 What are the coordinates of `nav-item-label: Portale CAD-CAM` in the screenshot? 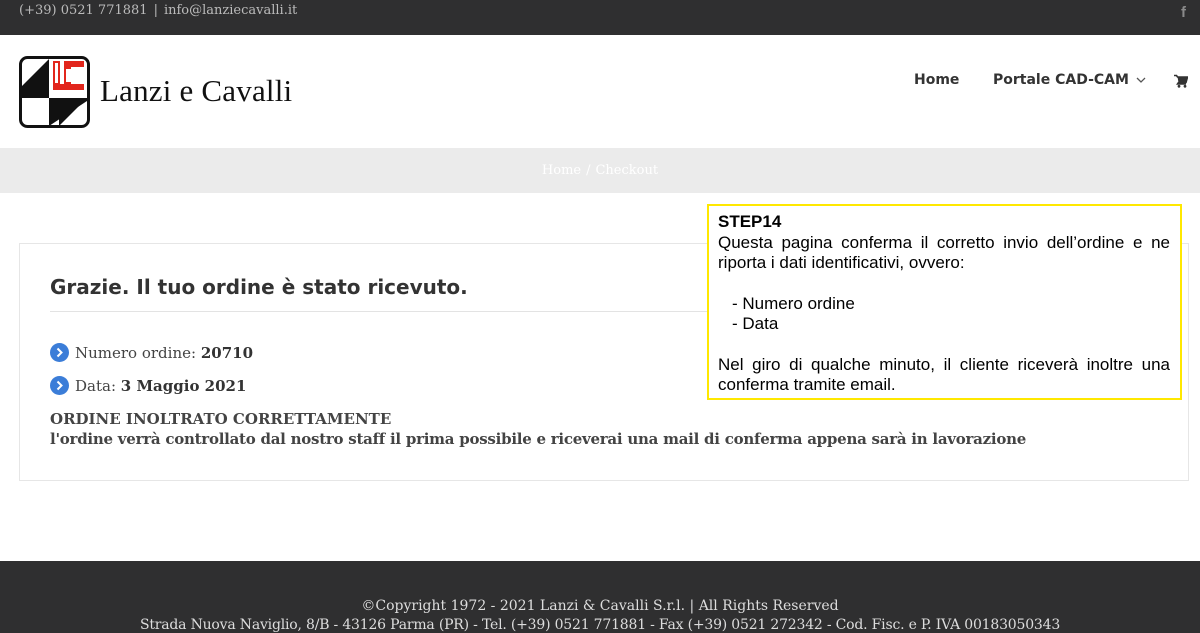 It's located at (1061, 80).